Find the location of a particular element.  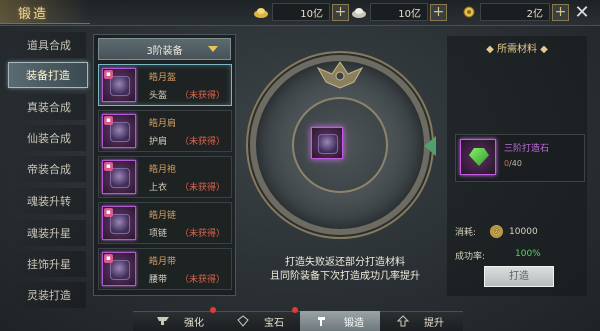

success-rate-label: 成功率: is located at coordinates (470, 257).